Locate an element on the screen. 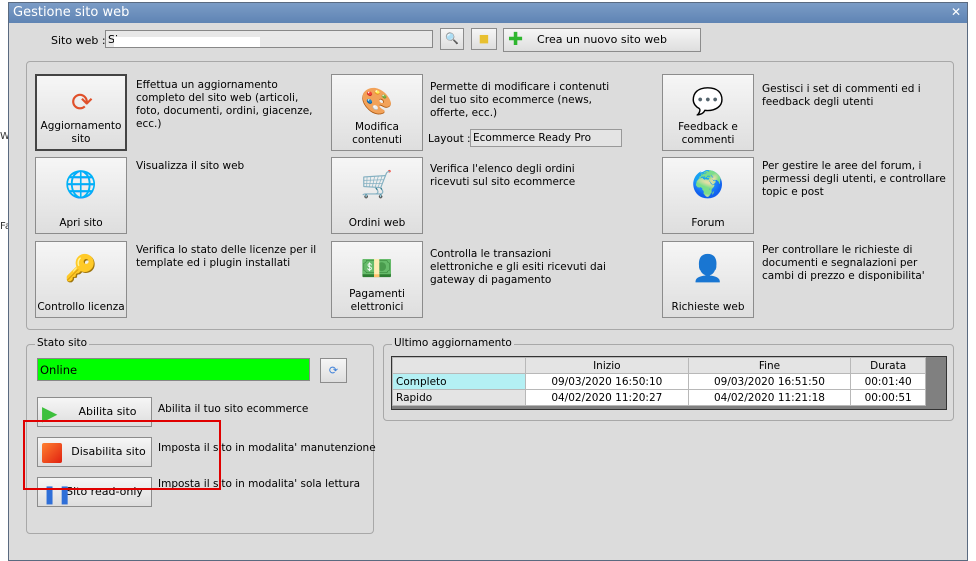 The height and width of the screenshot is (561, 976). open-folder-button: ■ is located at coordinates (484, 39).